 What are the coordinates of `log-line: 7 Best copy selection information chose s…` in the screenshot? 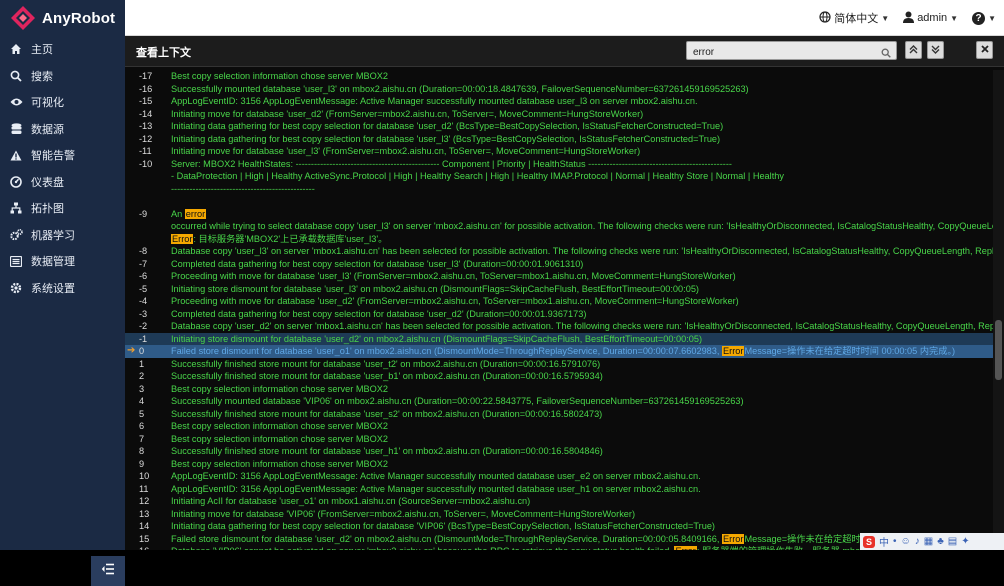 It's located at (559, 439).